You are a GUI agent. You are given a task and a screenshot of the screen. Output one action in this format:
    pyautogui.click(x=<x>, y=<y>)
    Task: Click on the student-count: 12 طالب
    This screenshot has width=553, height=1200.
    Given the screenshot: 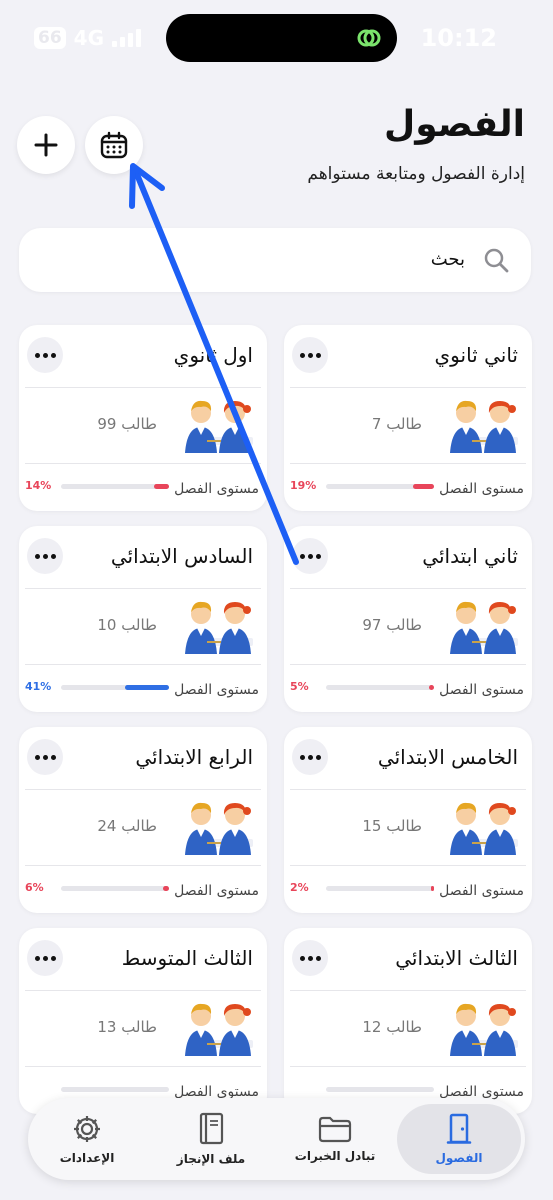 What is the action you would take?
    pyautogui.click(x=392, y=1027)
    